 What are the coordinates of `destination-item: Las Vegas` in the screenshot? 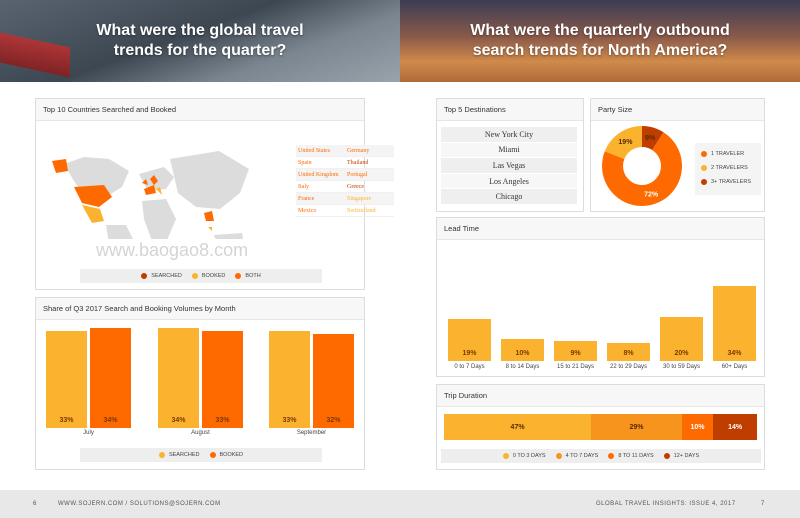 It's located at (509, 166).